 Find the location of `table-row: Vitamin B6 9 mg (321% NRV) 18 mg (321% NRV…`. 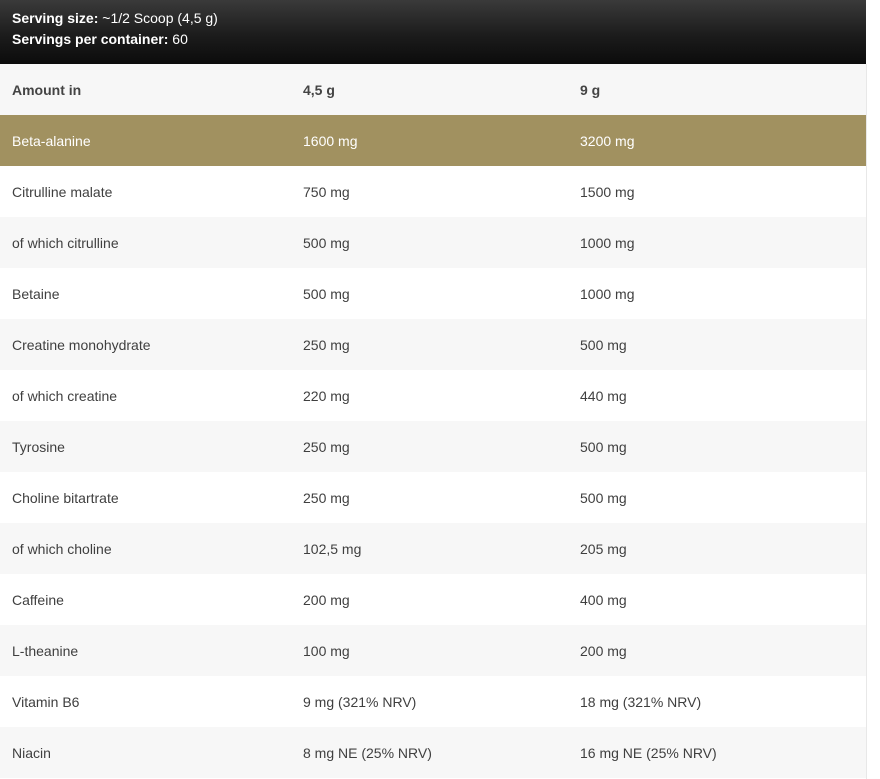

table-row: Vitamin B6 9 mg (321% NRV) 18 mg (321% NRV… is located at coordinates (433, 701).